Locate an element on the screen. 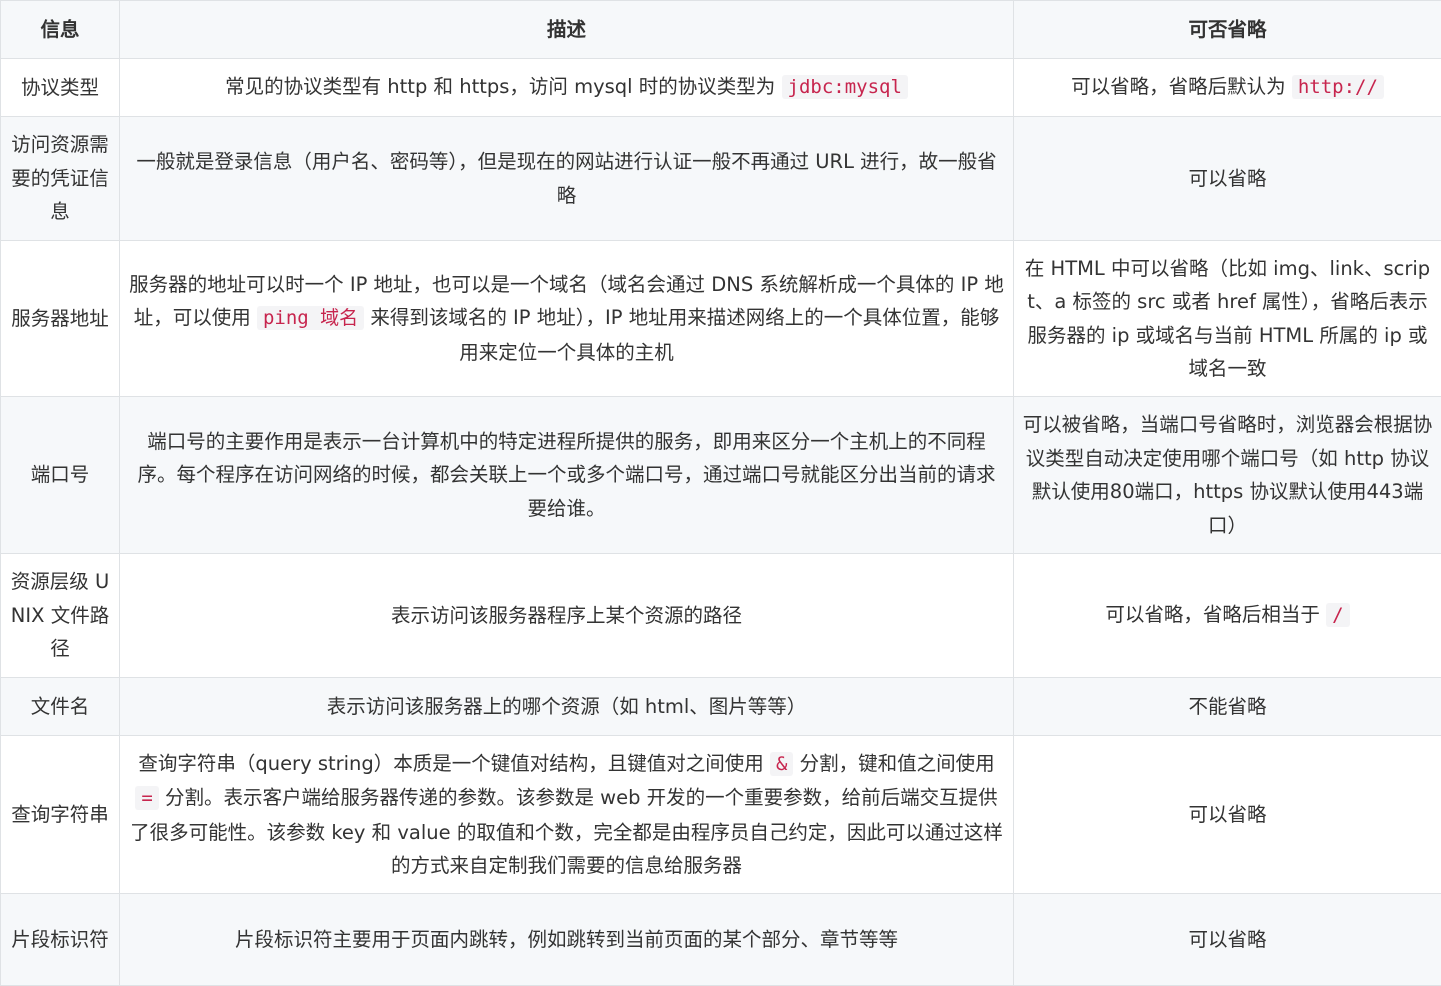 The width and height of the screenshot is (1441, 986). header-omittable: 可否省略 is located at coordinates (1227, 30).